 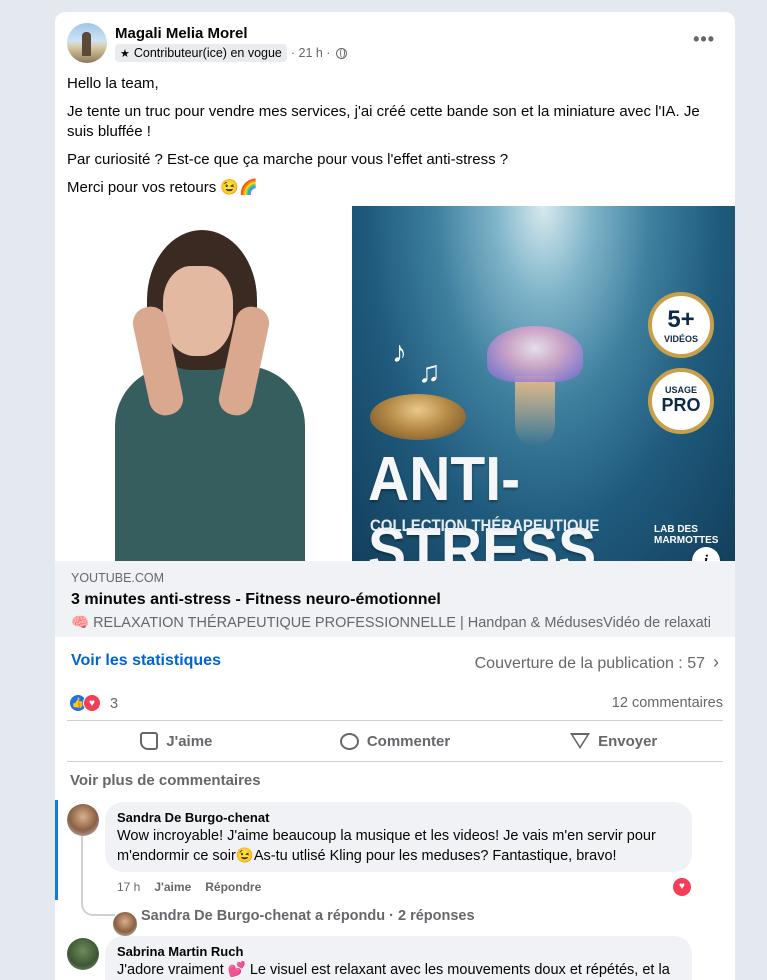 I want to click on reply-avatar, so click(x=125, y=924).